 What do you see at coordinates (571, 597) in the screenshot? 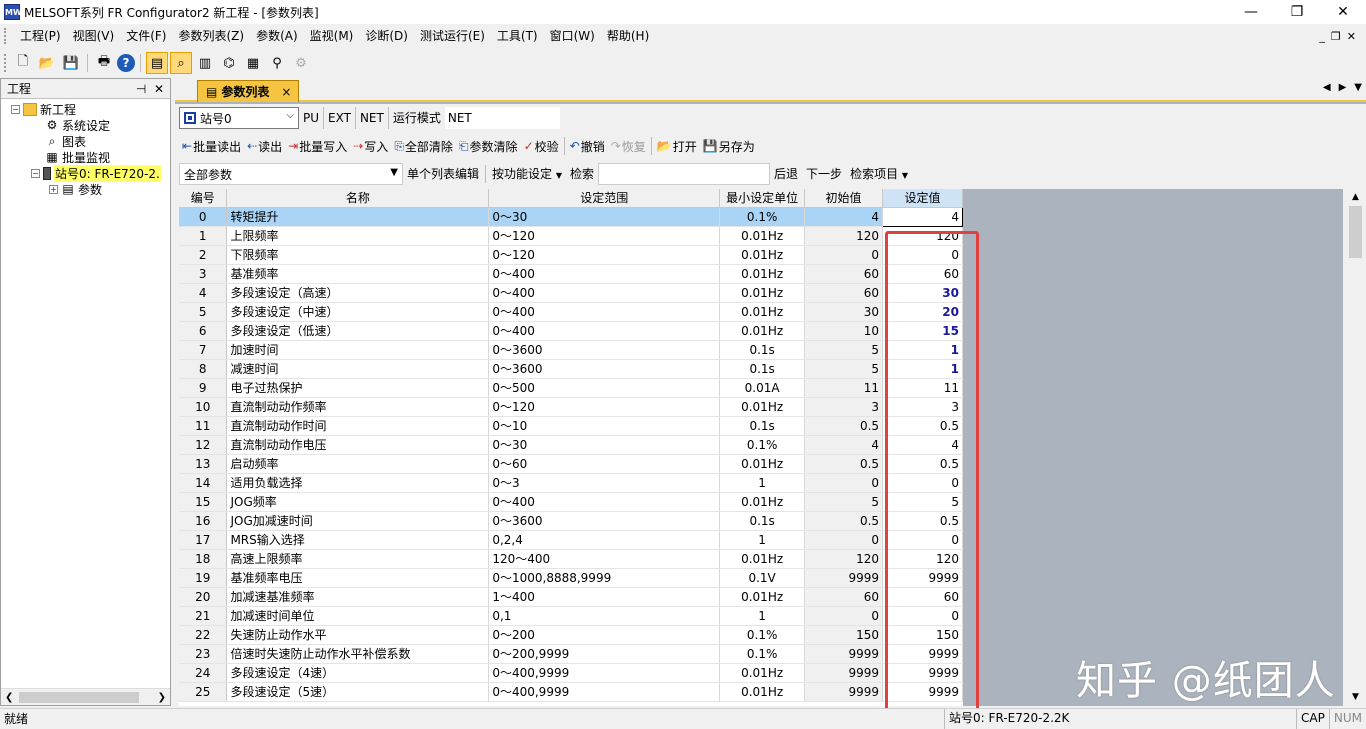
I see `table-row: 20 加减速基准频率 1～400 0.01Hz 60 60` at bounding box center [571, 597].